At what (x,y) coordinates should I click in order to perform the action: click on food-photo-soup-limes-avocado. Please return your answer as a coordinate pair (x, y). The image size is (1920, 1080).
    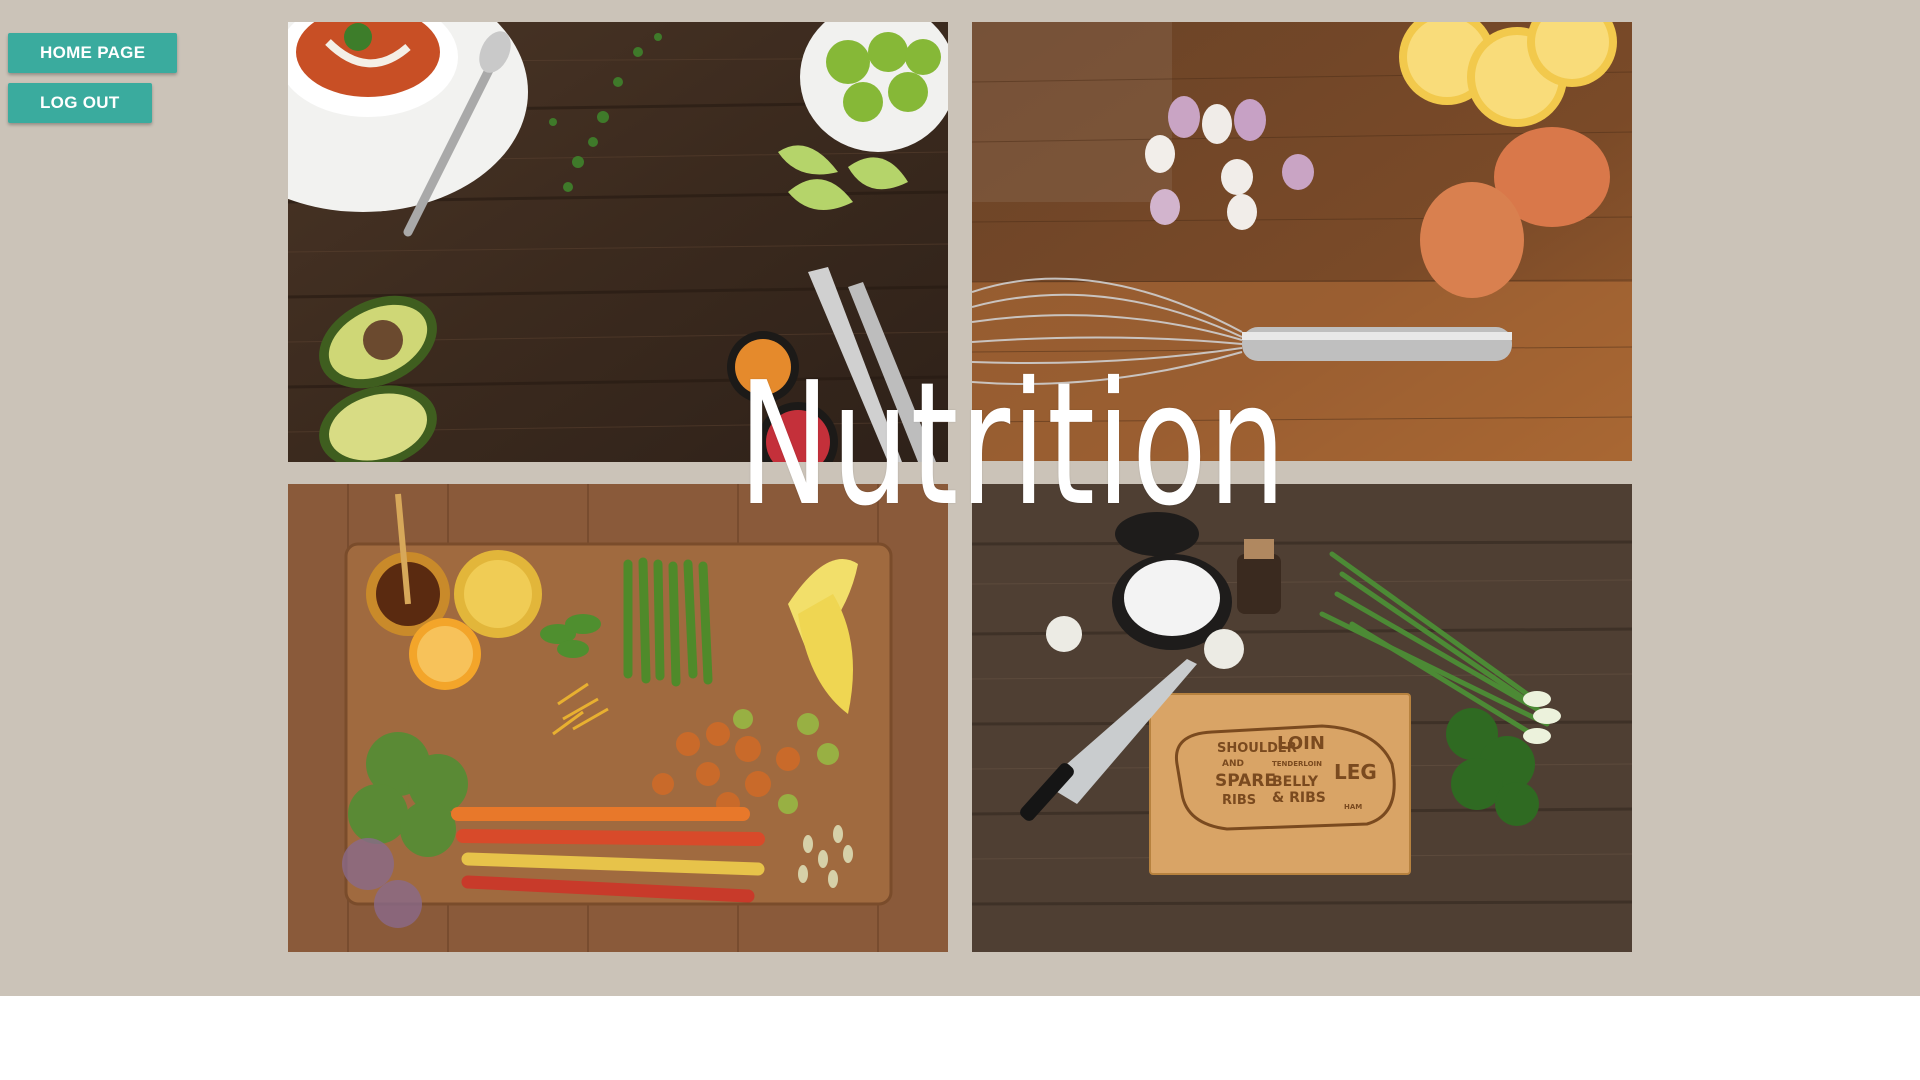
    Looking at the image, I should click on (618, 242).